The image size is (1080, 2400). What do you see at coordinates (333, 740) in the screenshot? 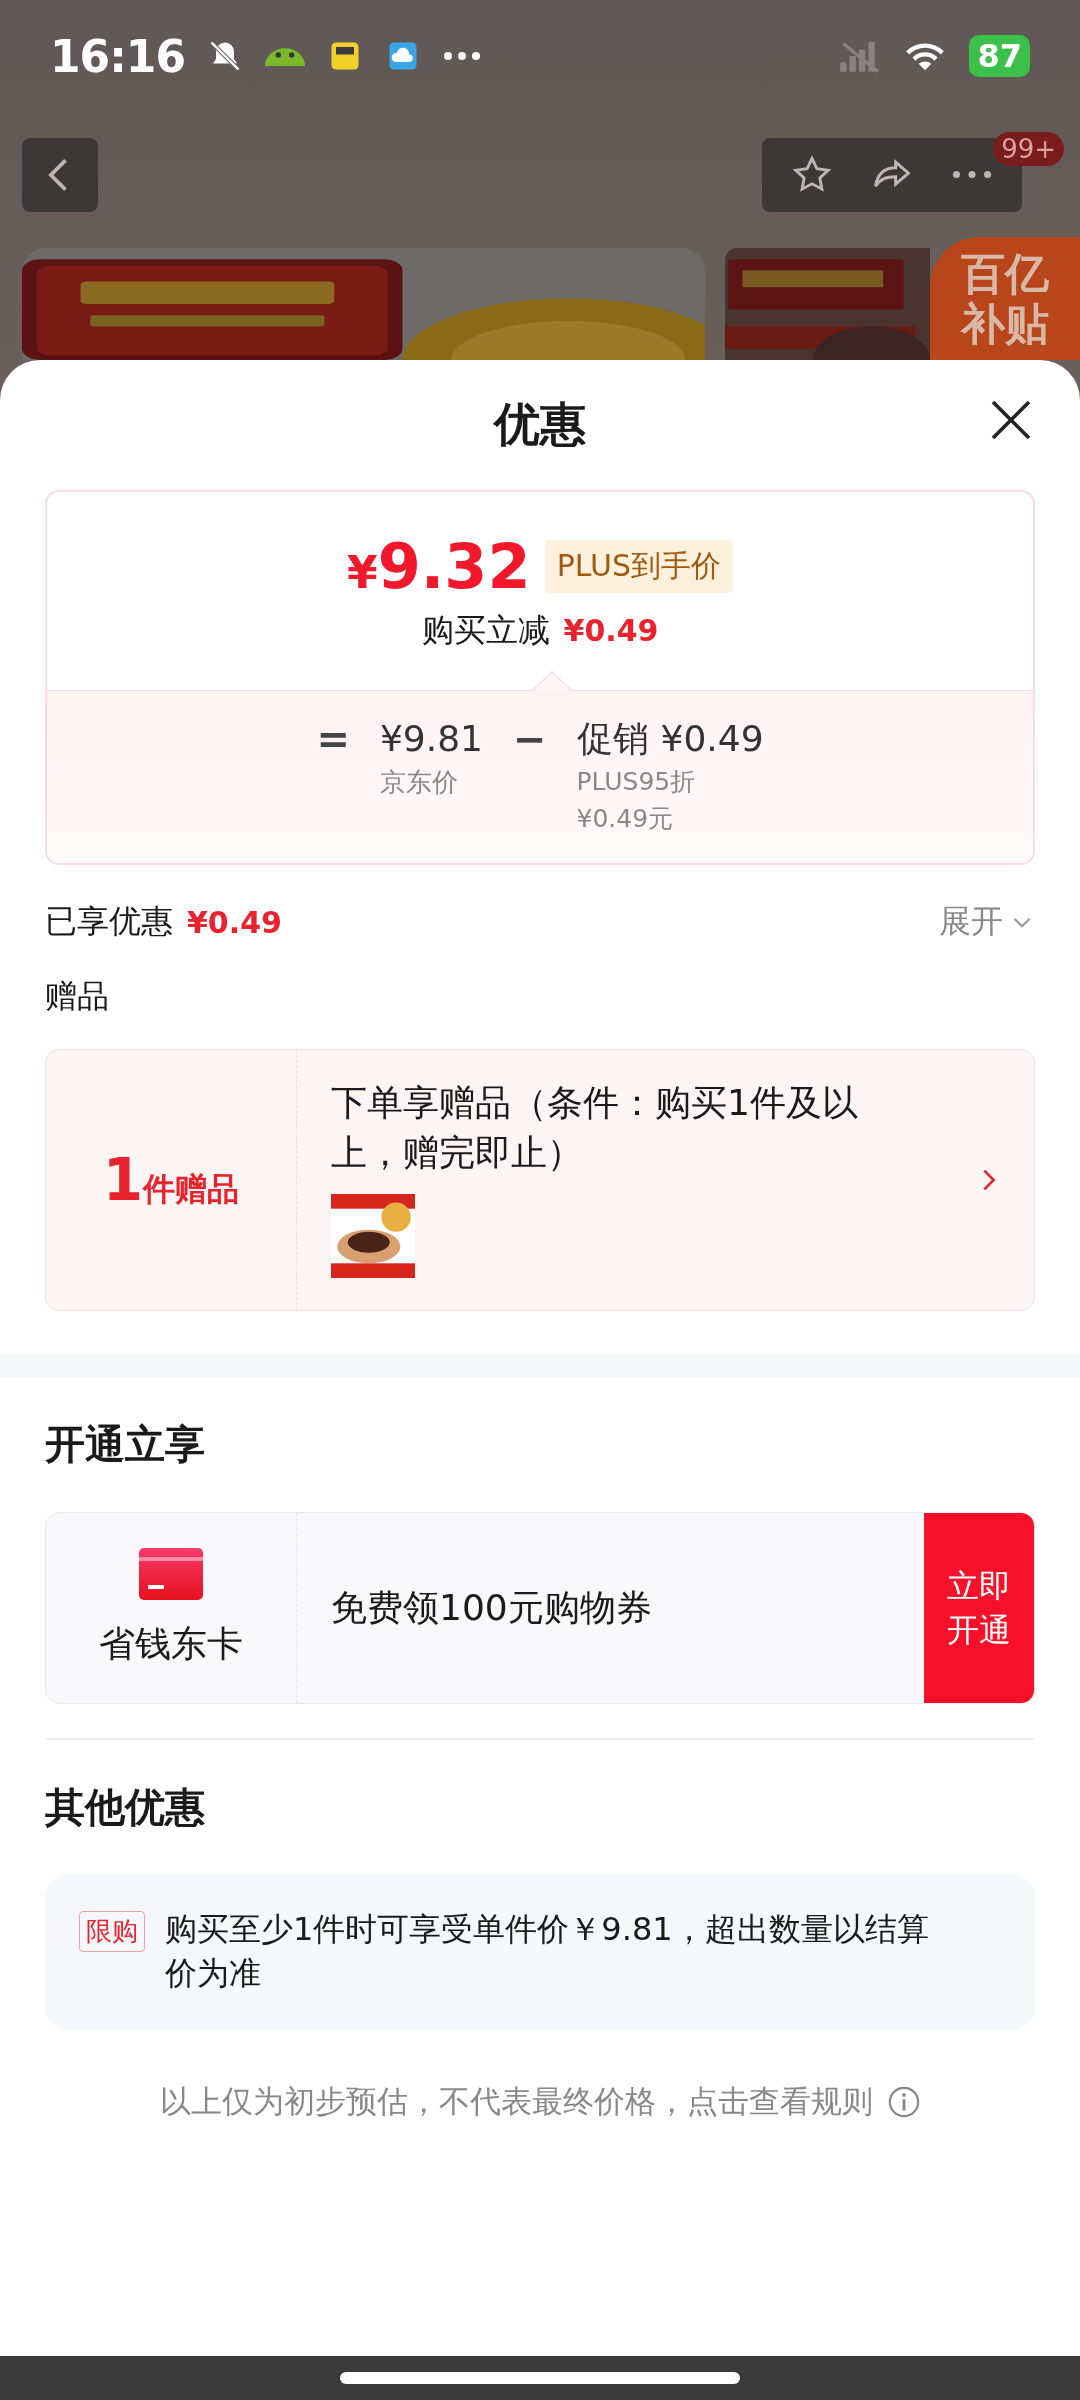
I see `equals-sign: =` at bounding box center [333, 740].